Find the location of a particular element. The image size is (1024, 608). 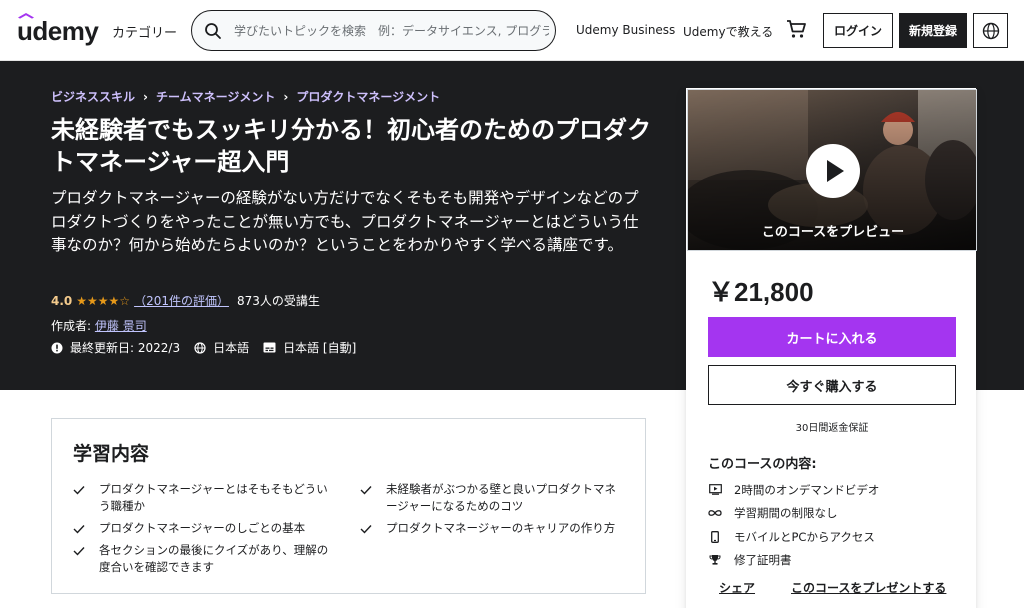

rating-value: 4.0 is located at coordinates (62, 300).